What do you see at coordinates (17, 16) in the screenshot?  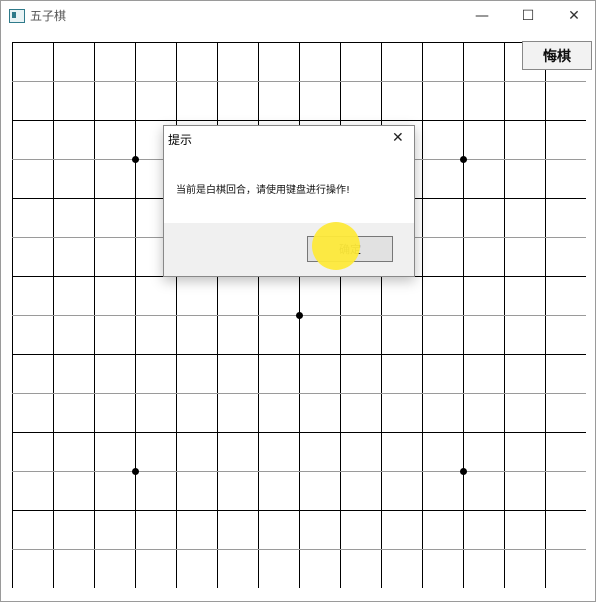 I see `app-icon` at bounding box center [17, 16].